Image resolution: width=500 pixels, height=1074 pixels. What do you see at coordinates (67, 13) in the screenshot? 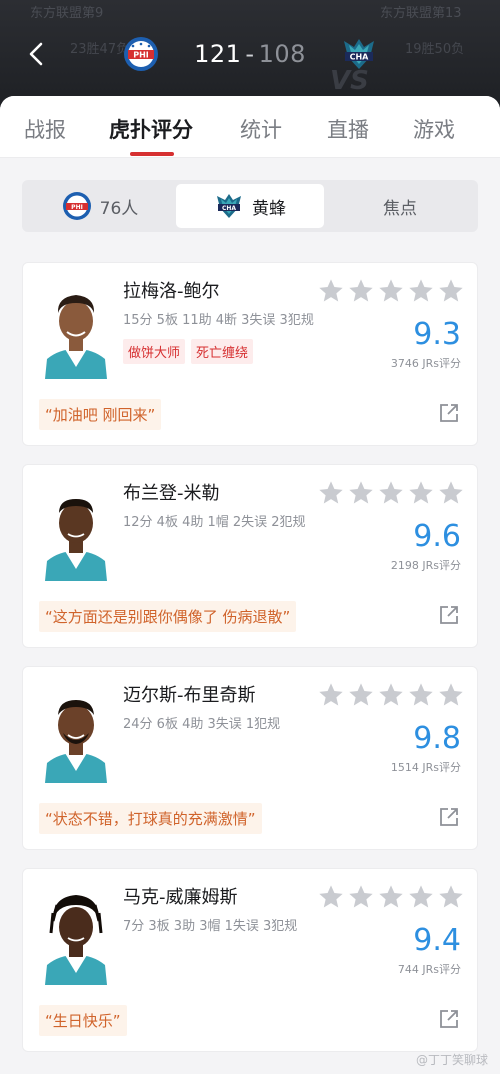
I see `home-standing-ghost: 东方联盟第9` at bounding box center [67, 13].